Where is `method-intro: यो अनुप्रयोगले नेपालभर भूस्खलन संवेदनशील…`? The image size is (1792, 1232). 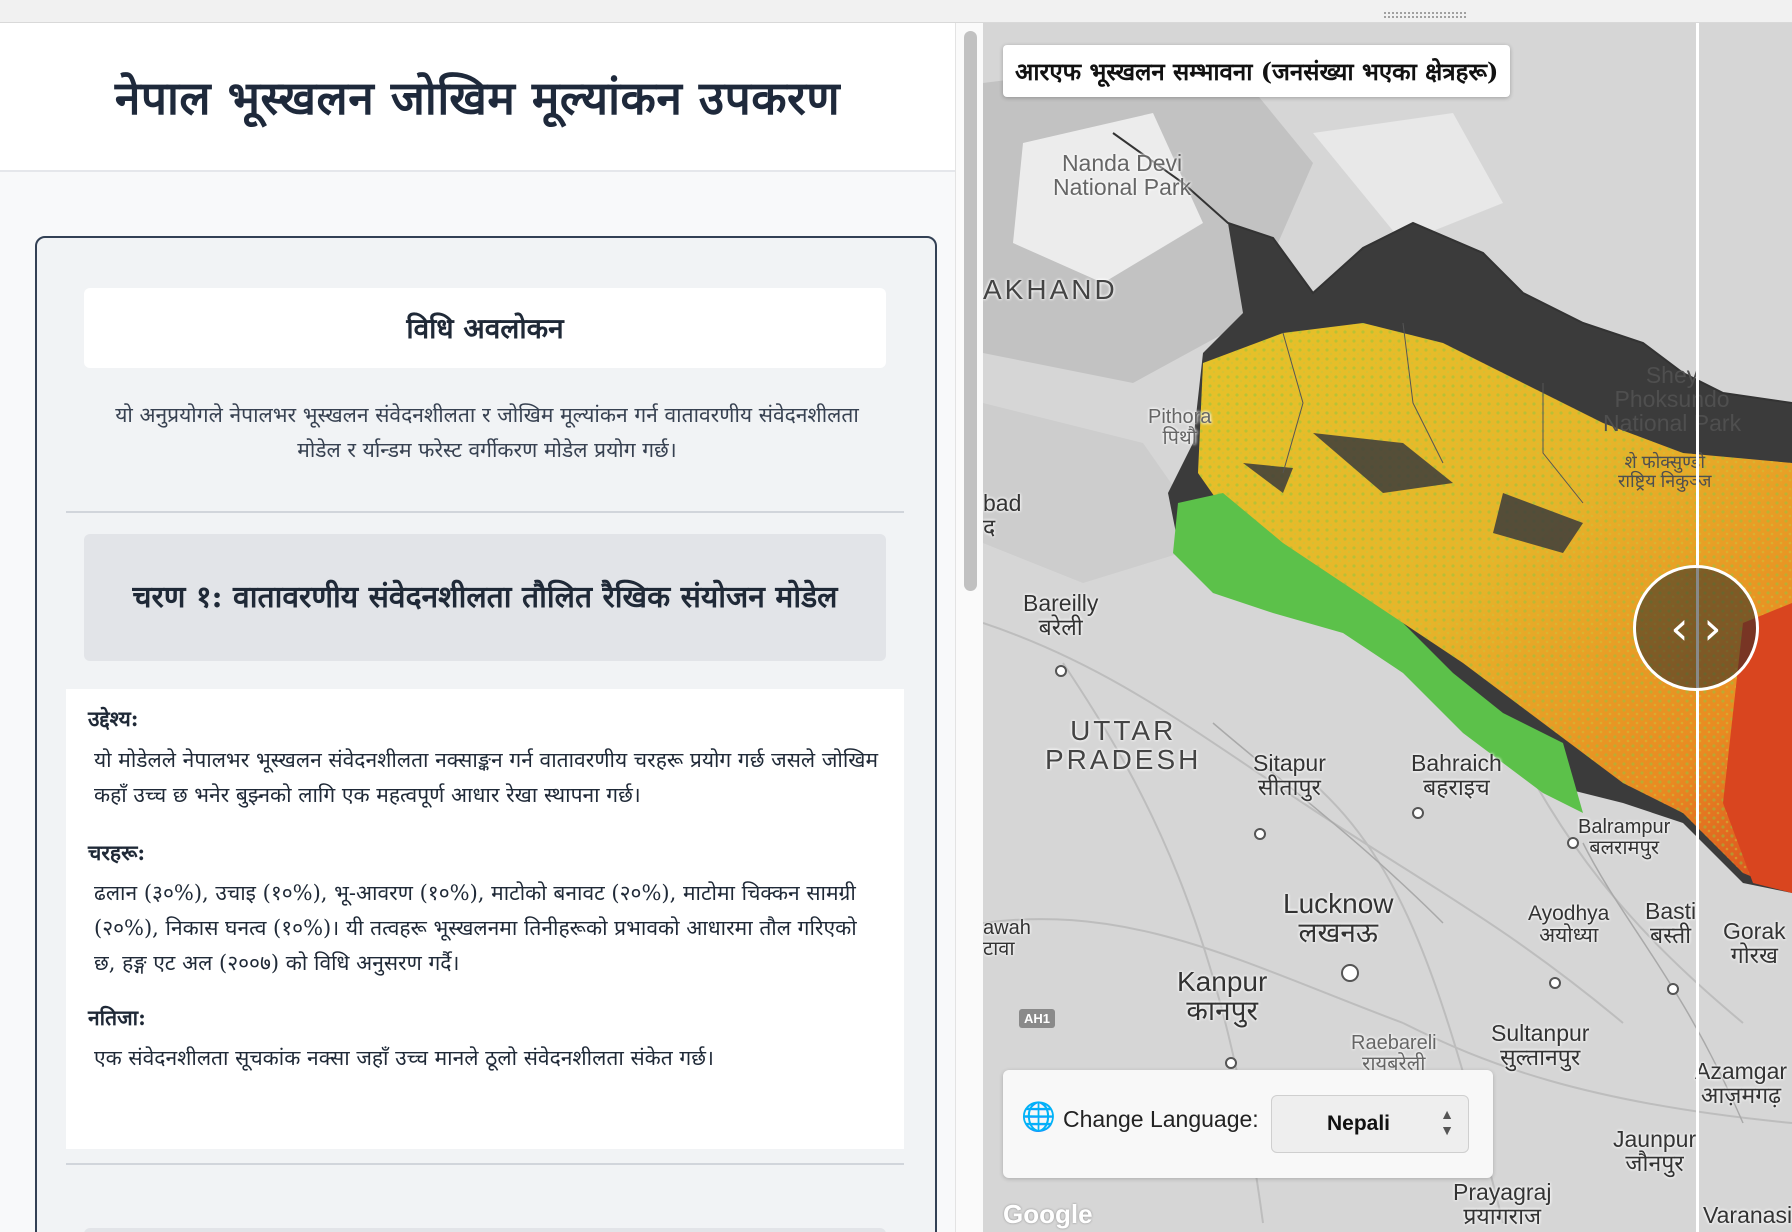
method-intro: यो अनुप्रयोगले नेपालभर भूस्खलन संवेदनशील… is located at coordinates (487, 432).